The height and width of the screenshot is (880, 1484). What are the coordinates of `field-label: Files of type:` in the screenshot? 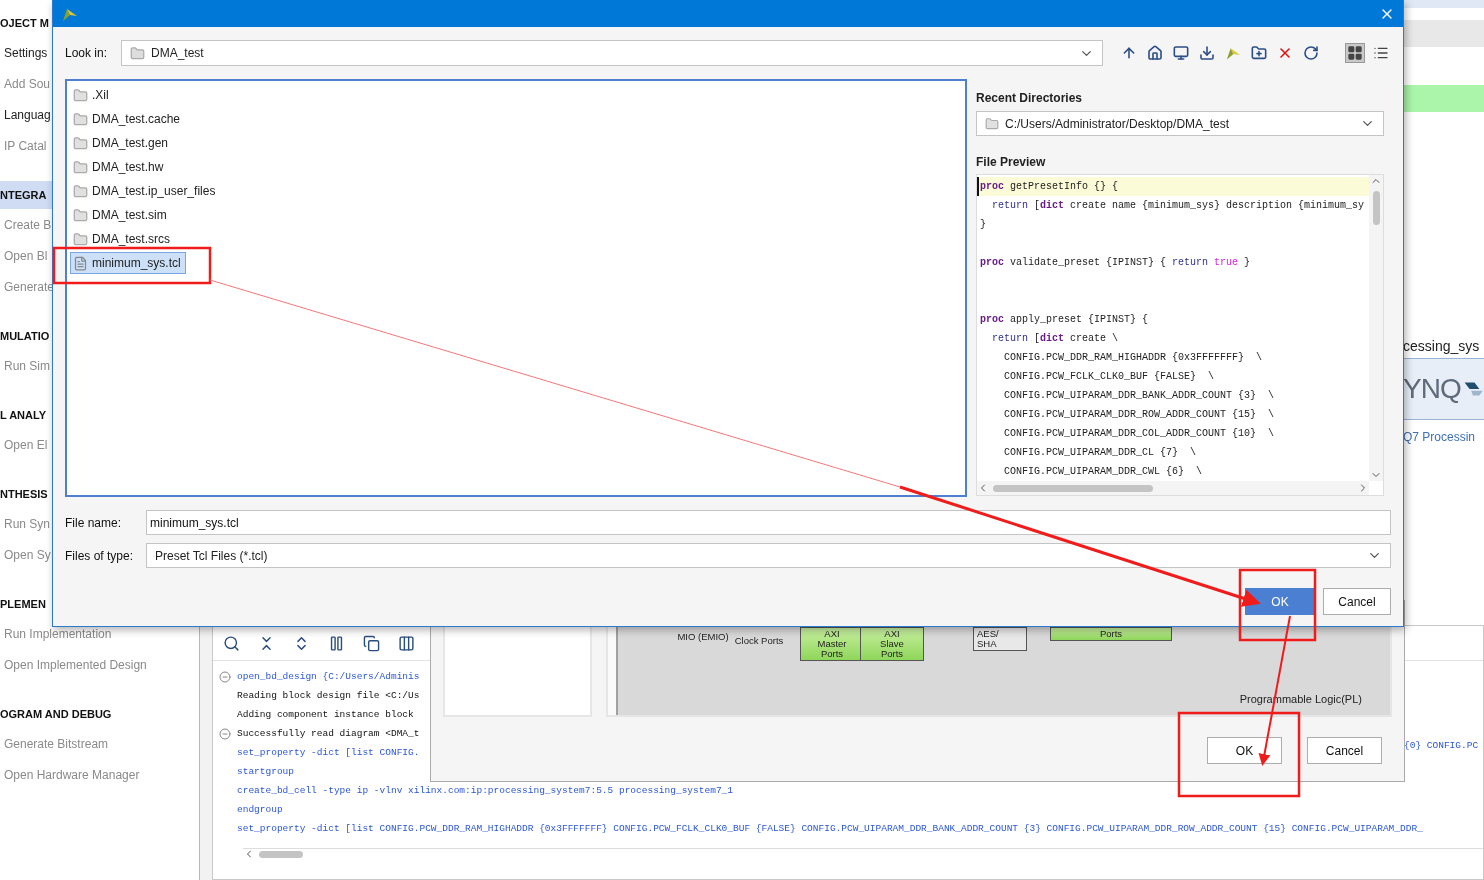 It's located at (100, 555).